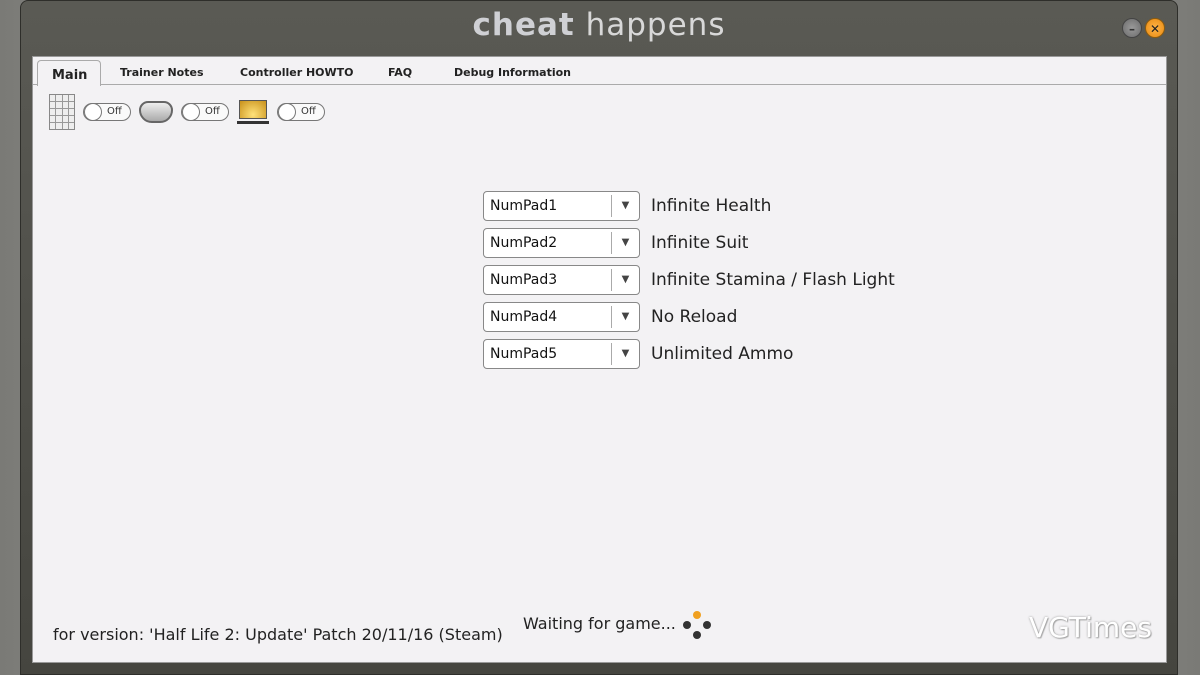 The height and width of the screenshot is (675, 1200). I want to click on minimize-button: –, so click(1132, 28).